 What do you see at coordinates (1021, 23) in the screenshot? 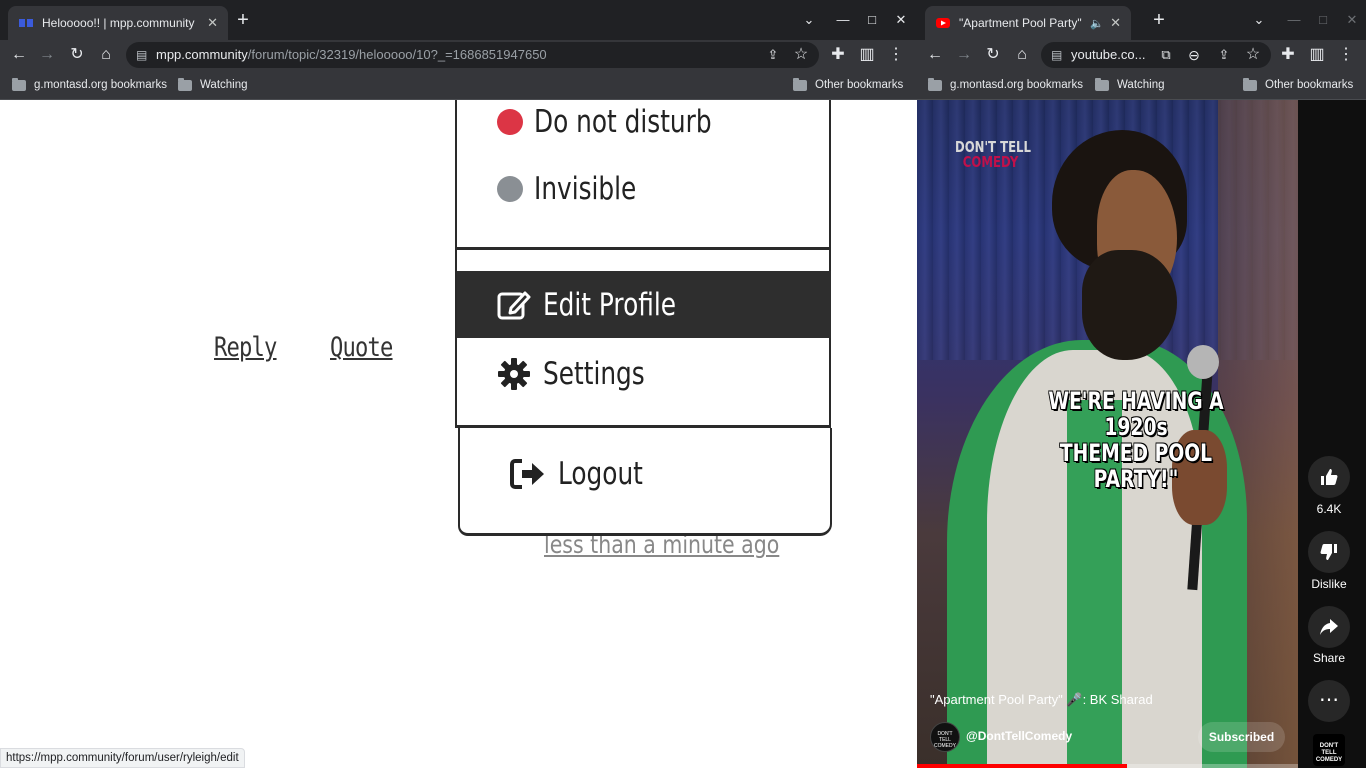
I see `tab-title: "Apartment Pool Party" 🎤 BK Sharad` at bounding box center [1021, 23].